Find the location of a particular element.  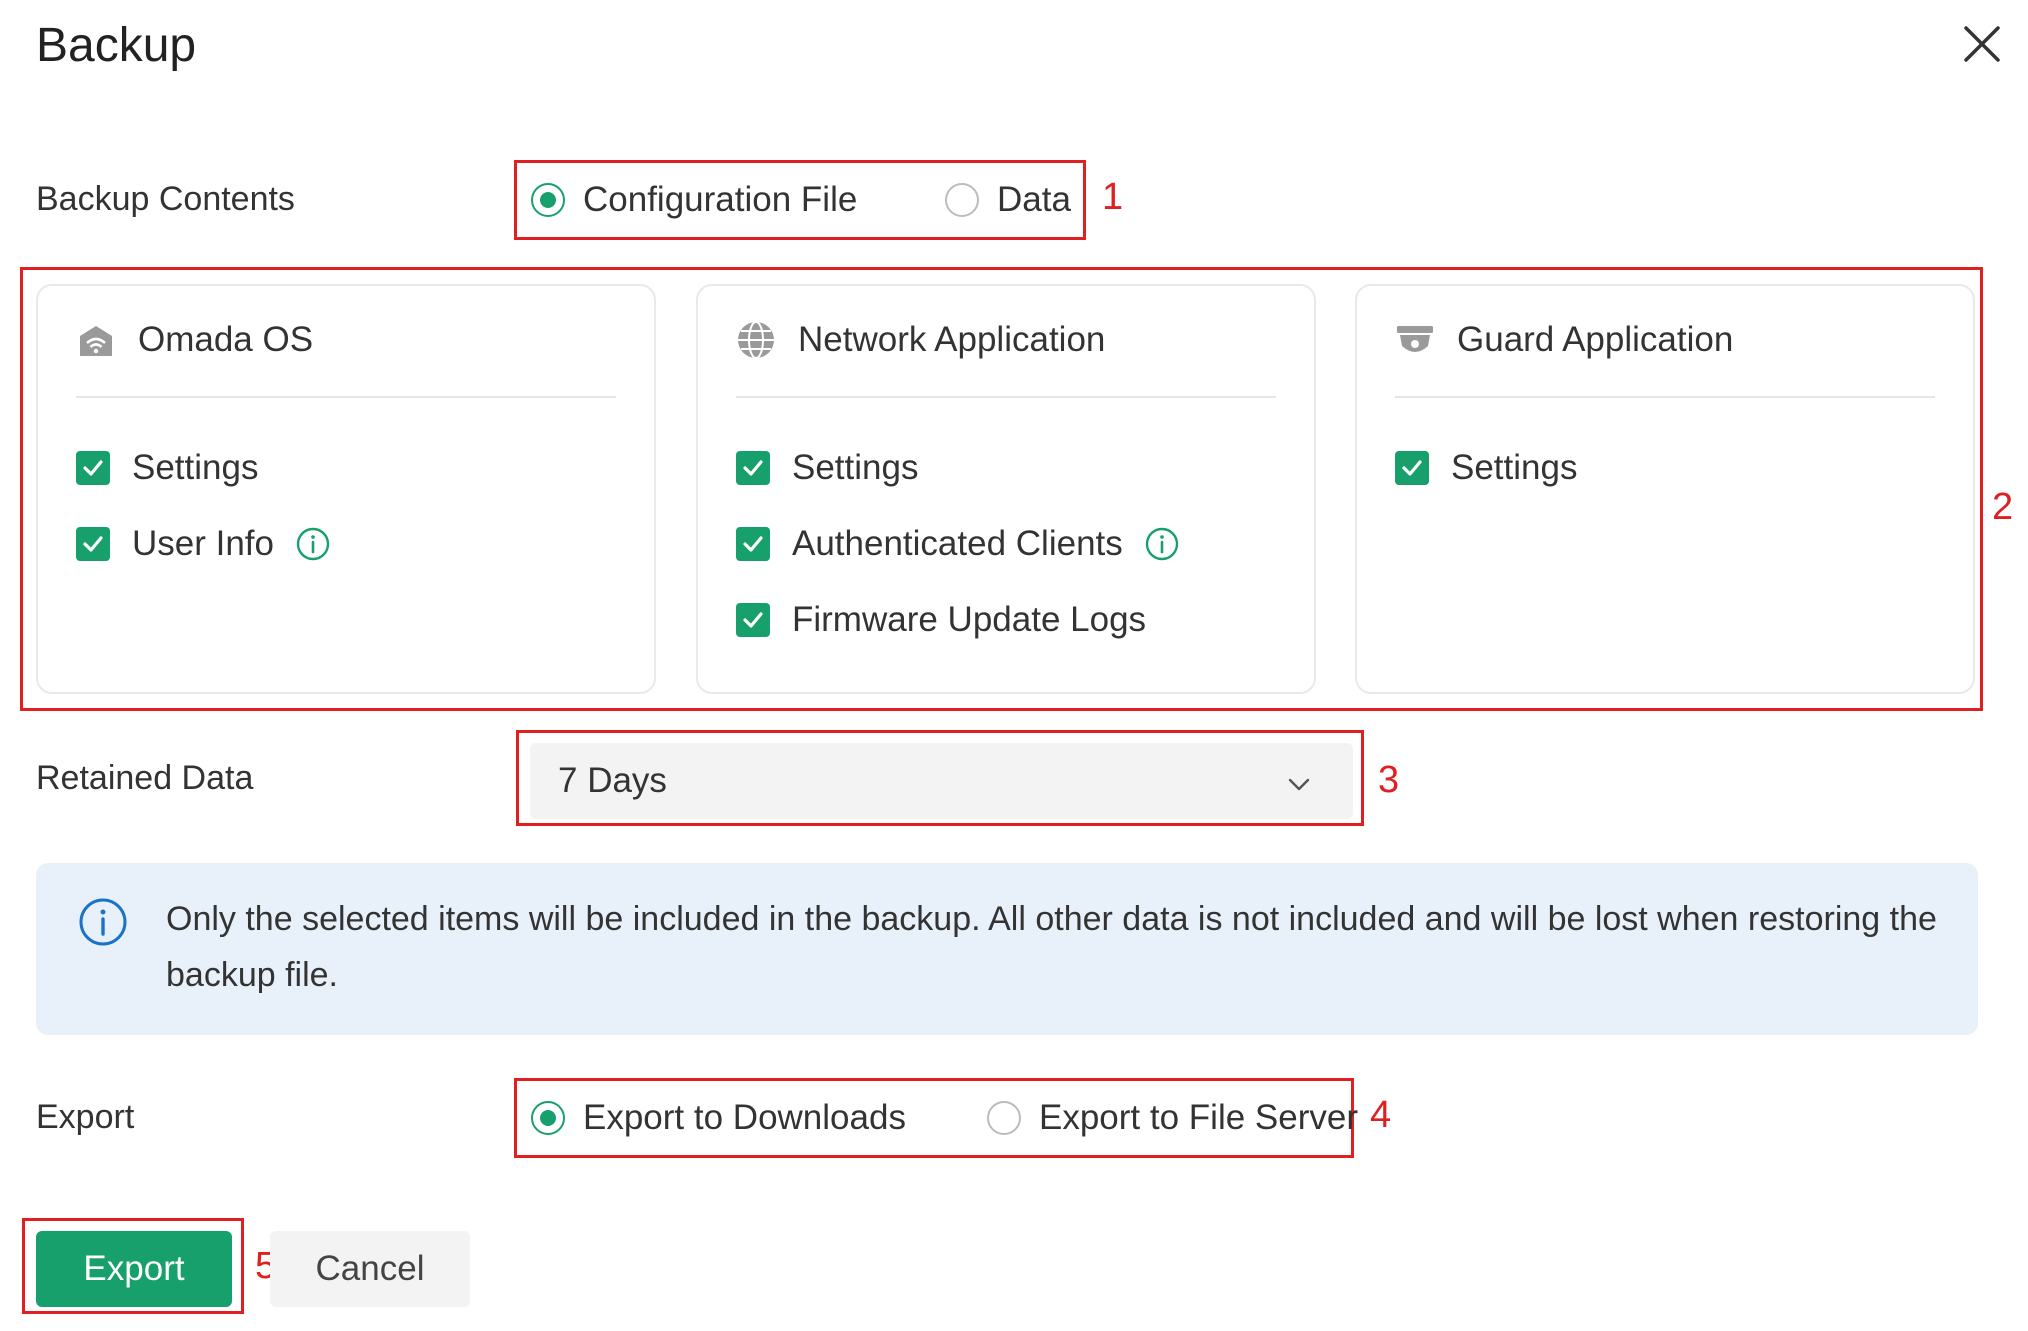

radio-data: Data is located at coordinates (1008, 200).